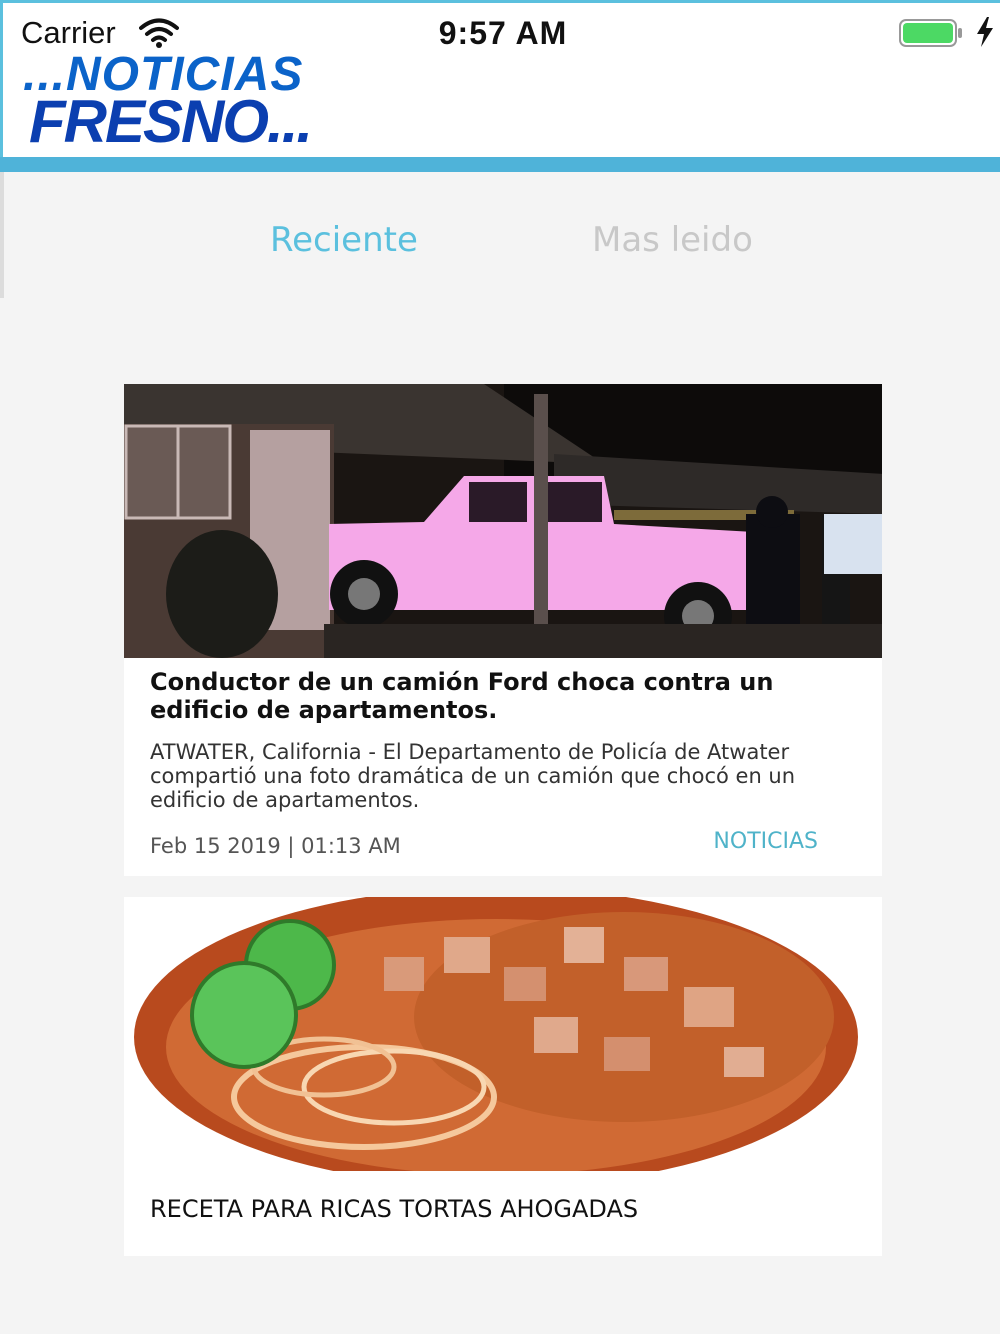 The width and height of the screenshot is (1000, 1334). I want to click on article-title: RECETA PARA RICAS TORTAS AHOGADAS, so click(394, 1209).